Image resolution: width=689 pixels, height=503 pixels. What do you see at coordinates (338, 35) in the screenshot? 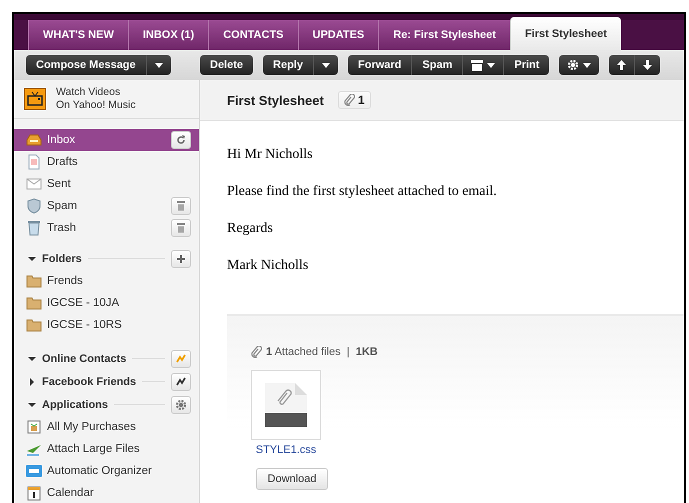
I see `tab: UPDATES` at bounding box center [338, 35].